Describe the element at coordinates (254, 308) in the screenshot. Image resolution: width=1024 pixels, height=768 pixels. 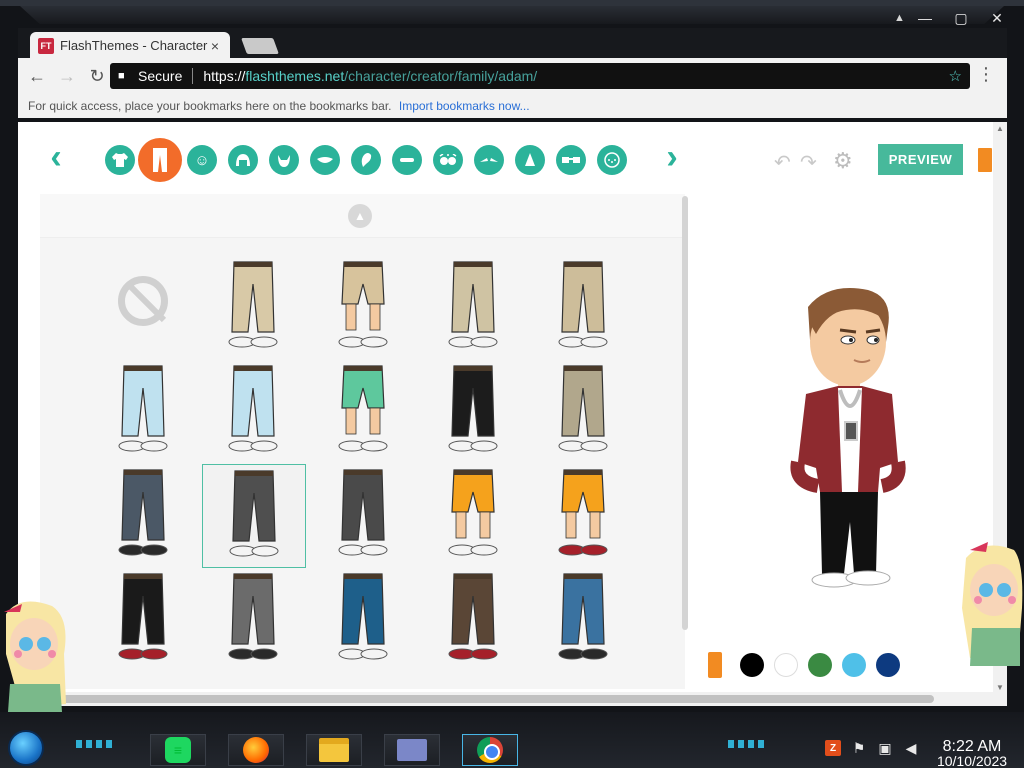
I see `pants-item-khaki-pants-white-shoes` at that location.